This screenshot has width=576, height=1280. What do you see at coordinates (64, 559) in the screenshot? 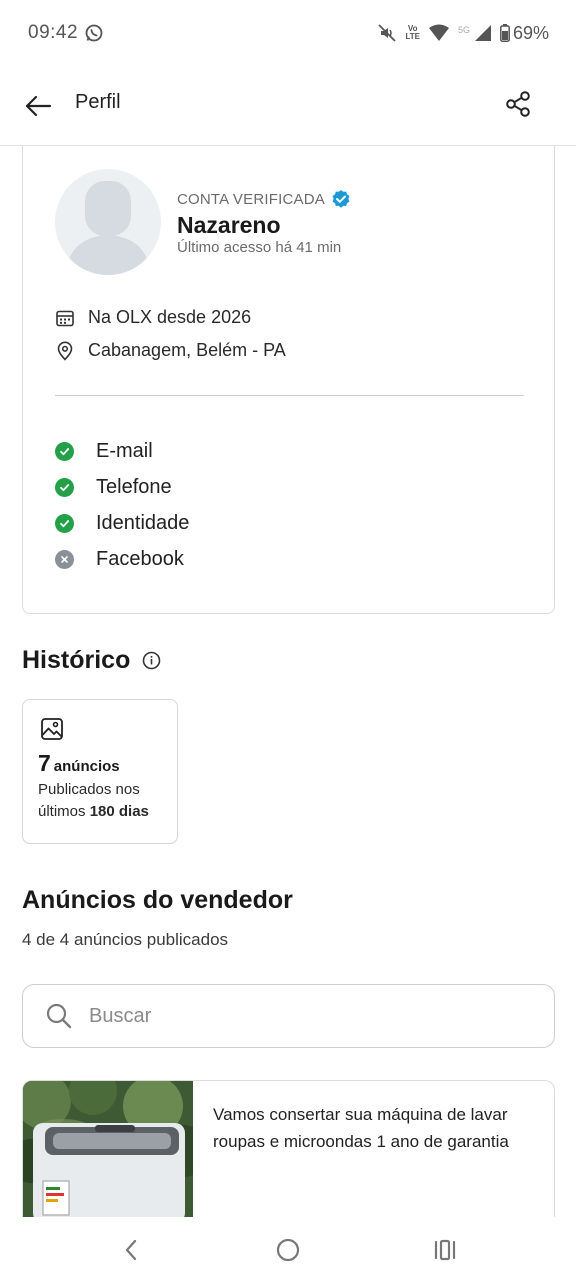
I see `x-circle-icon` at bounding box center [64, 559].